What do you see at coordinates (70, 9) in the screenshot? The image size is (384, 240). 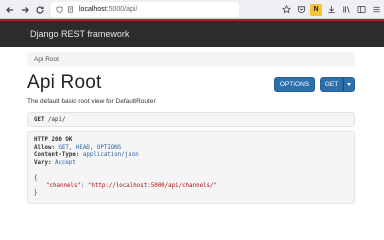 I see `page-info-icon` at bounding box center [70, 9].